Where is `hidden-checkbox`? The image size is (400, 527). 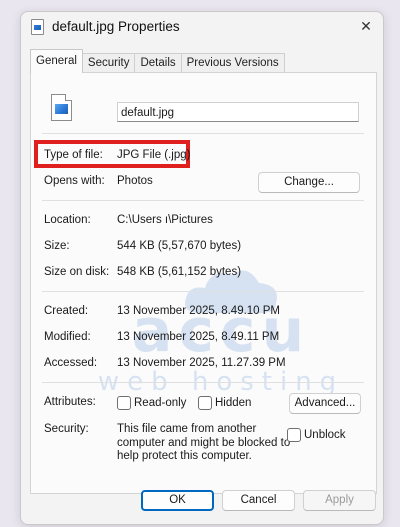 hidden-checkbox is located at coordinates (205, 403).